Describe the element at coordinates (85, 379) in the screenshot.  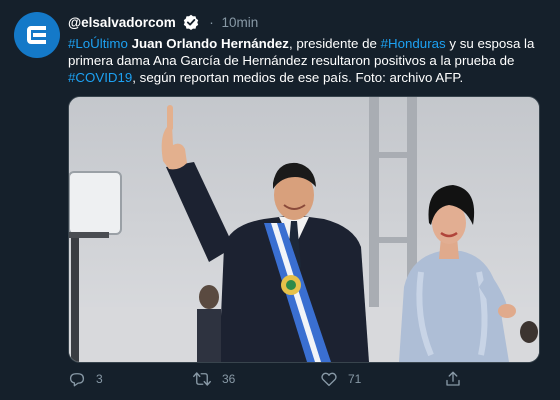
I see `reply-button: 3` at that location.